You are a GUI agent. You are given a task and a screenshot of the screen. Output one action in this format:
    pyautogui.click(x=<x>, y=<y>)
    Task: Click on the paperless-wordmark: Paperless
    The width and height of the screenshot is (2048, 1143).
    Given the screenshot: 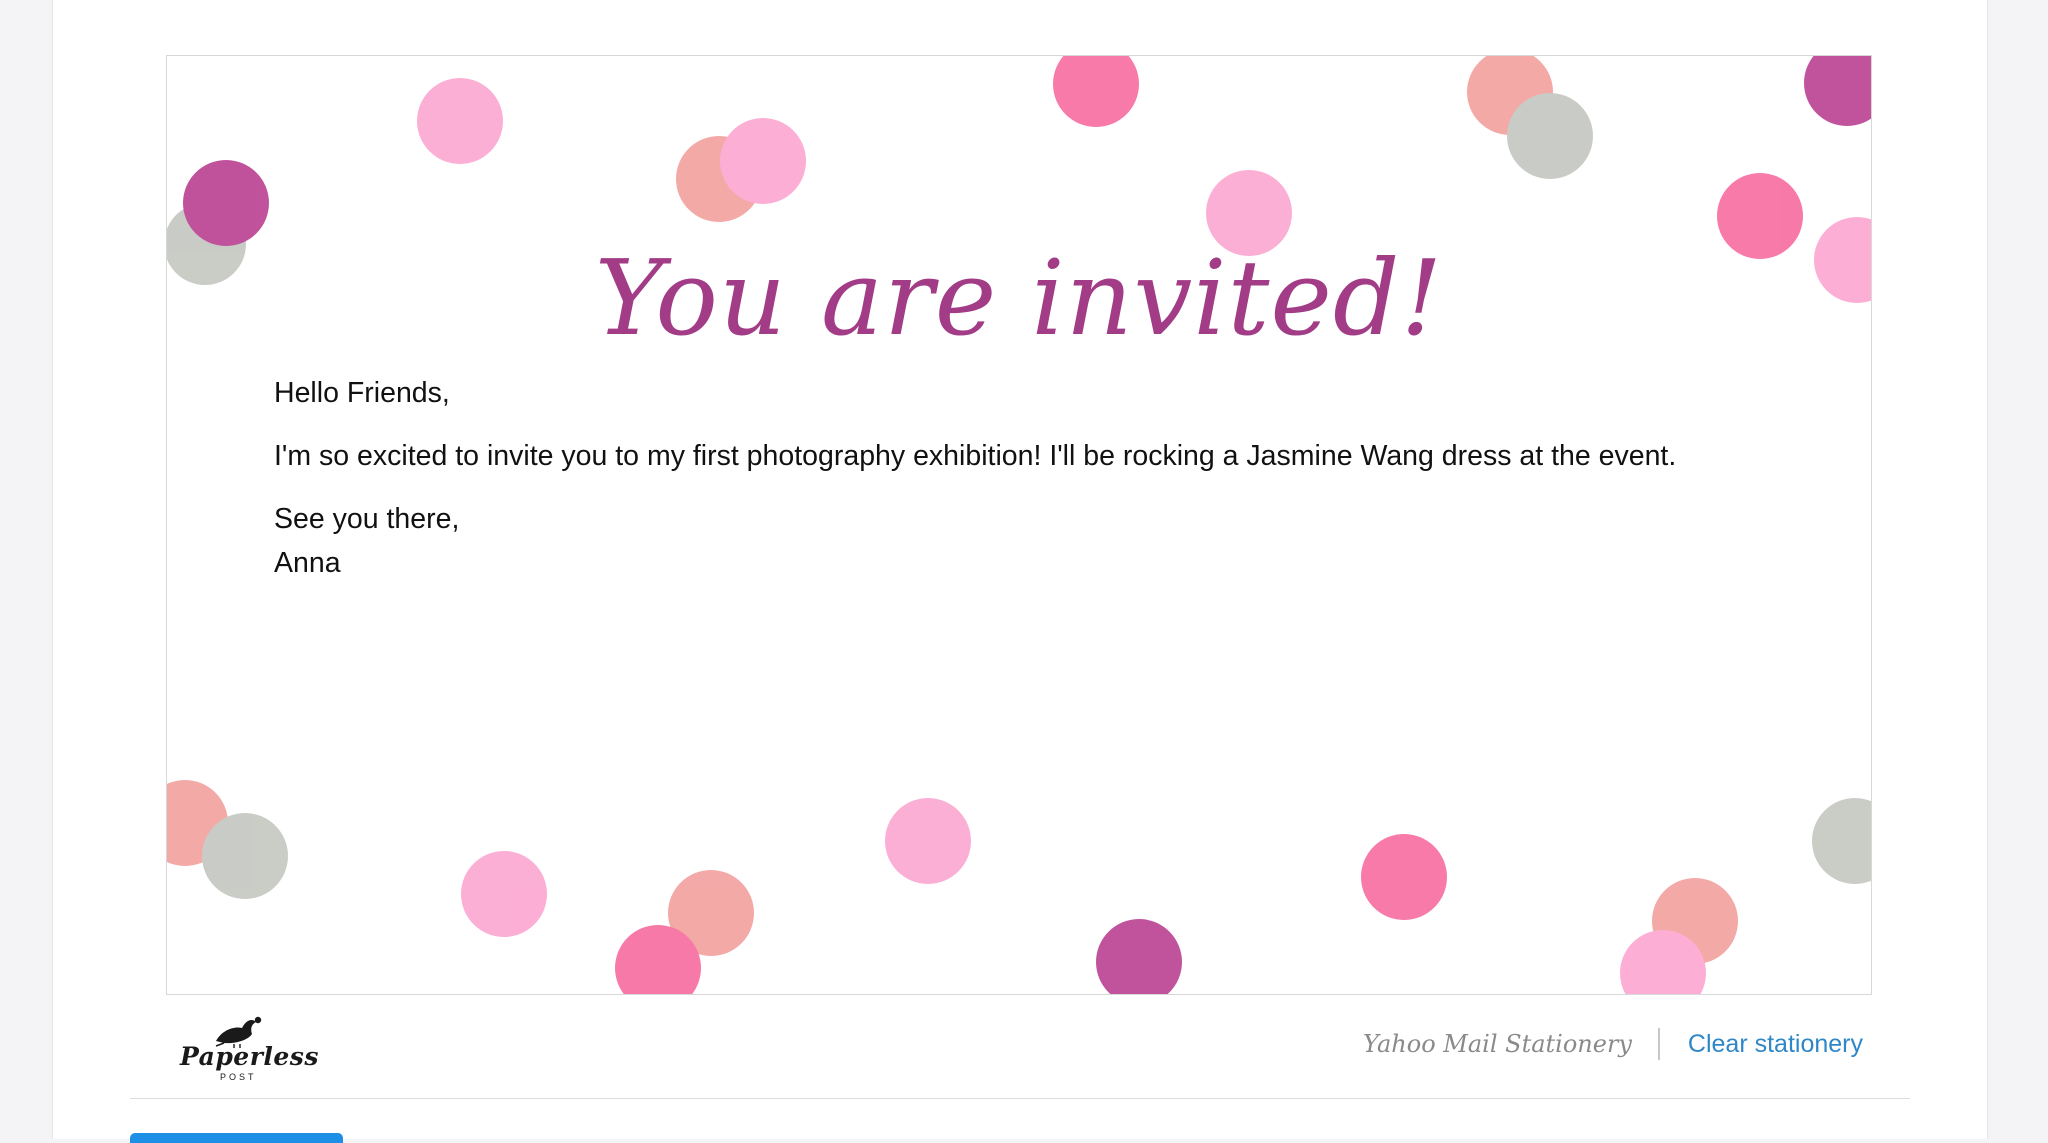 What is the action you would take?
    pyautogui.click(x=249, y=1056)
    